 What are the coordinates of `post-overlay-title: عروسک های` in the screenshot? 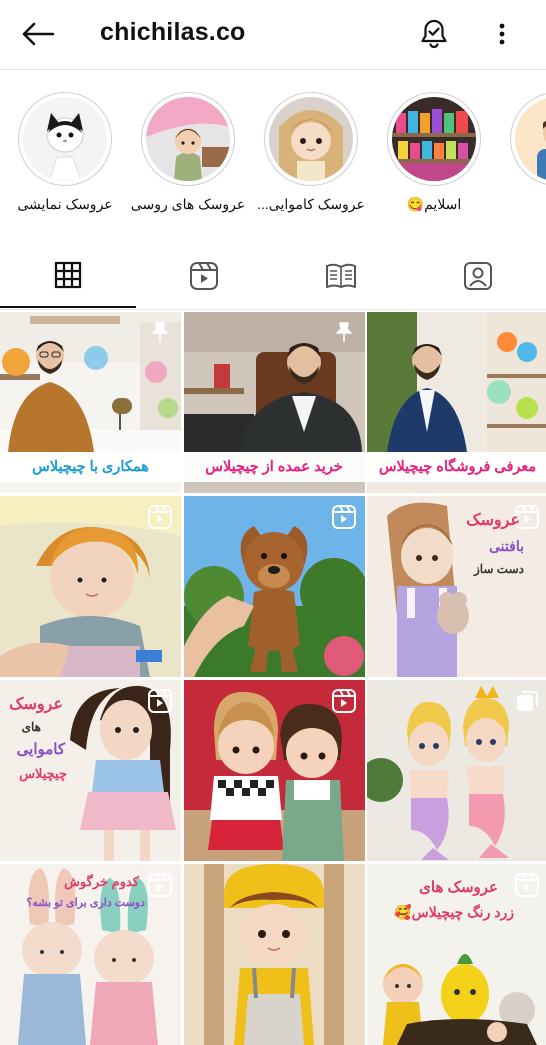 It's located at (458, 887).